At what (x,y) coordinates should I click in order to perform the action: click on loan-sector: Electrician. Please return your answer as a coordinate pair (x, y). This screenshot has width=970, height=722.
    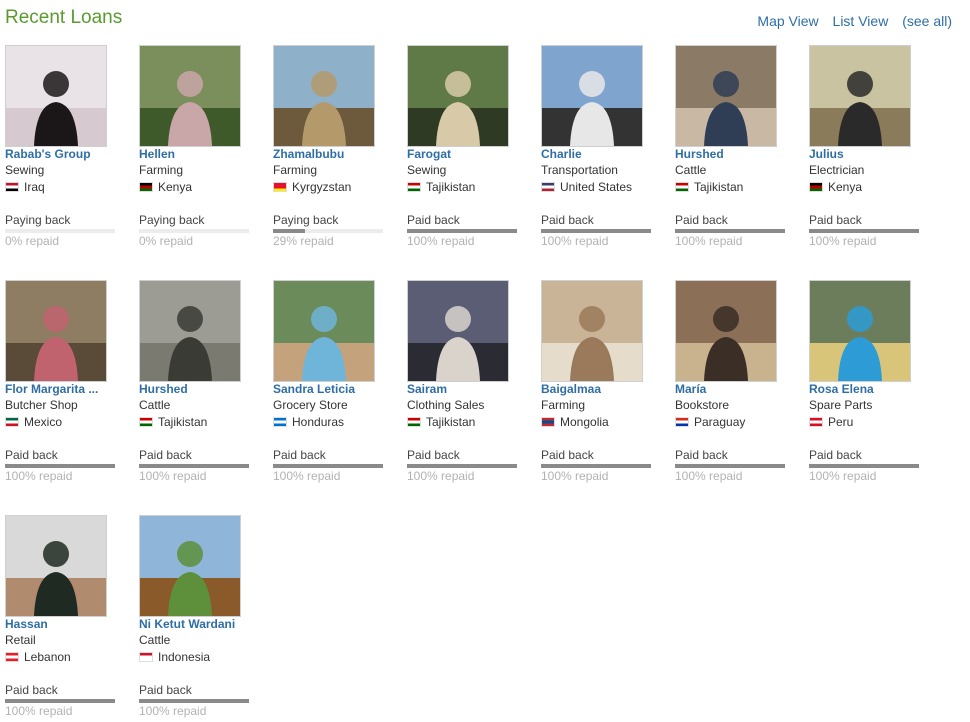
    Looking at the image, I should click on (837, 170).